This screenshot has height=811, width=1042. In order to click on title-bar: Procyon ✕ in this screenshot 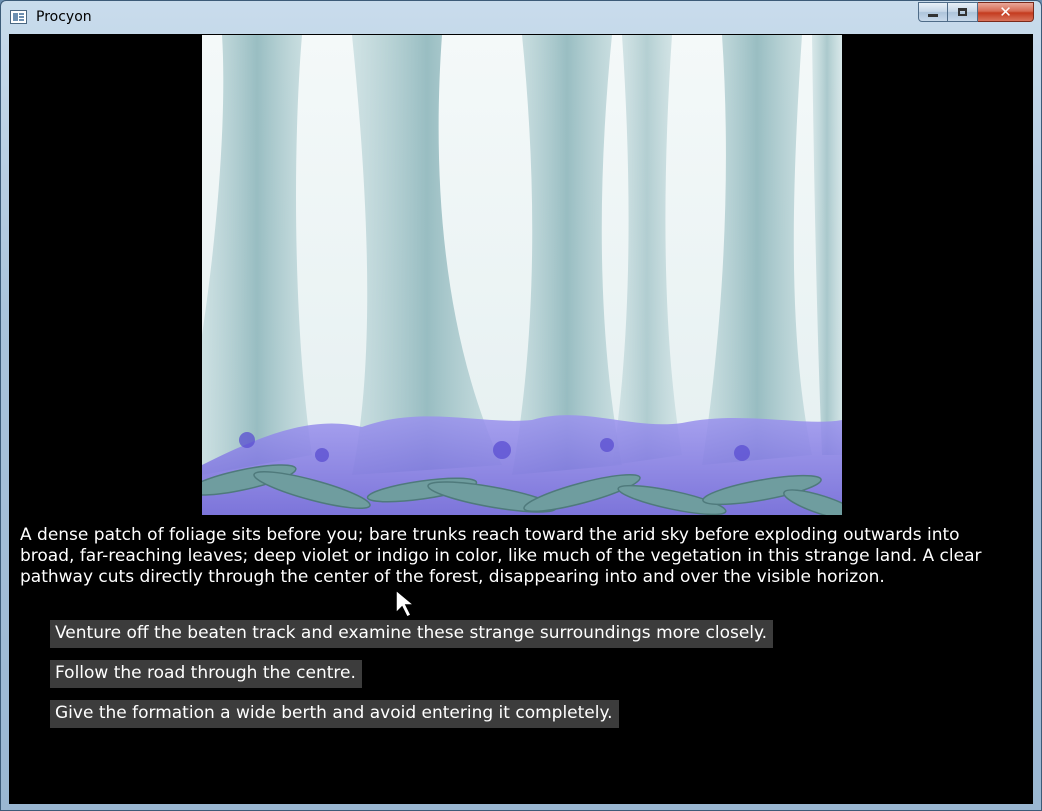, I will do `click(521, 17)`.